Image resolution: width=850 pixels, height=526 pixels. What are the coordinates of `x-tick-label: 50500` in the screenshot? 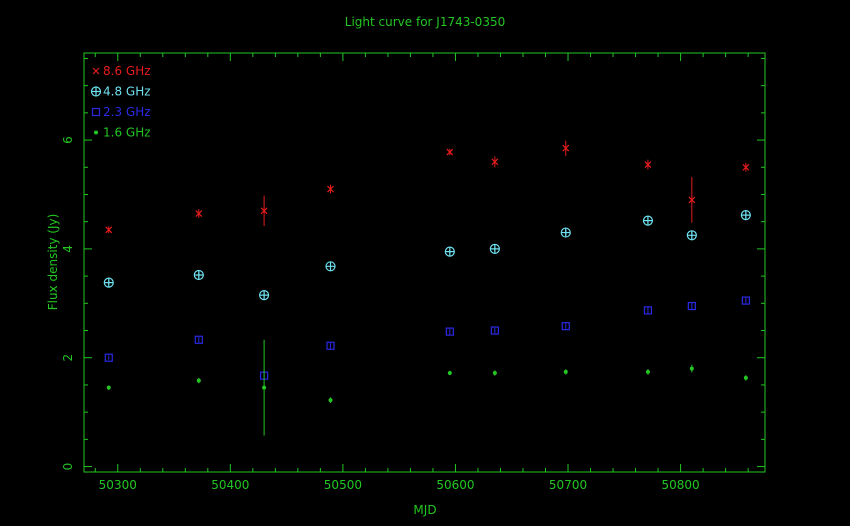 It's located at (343, 485).